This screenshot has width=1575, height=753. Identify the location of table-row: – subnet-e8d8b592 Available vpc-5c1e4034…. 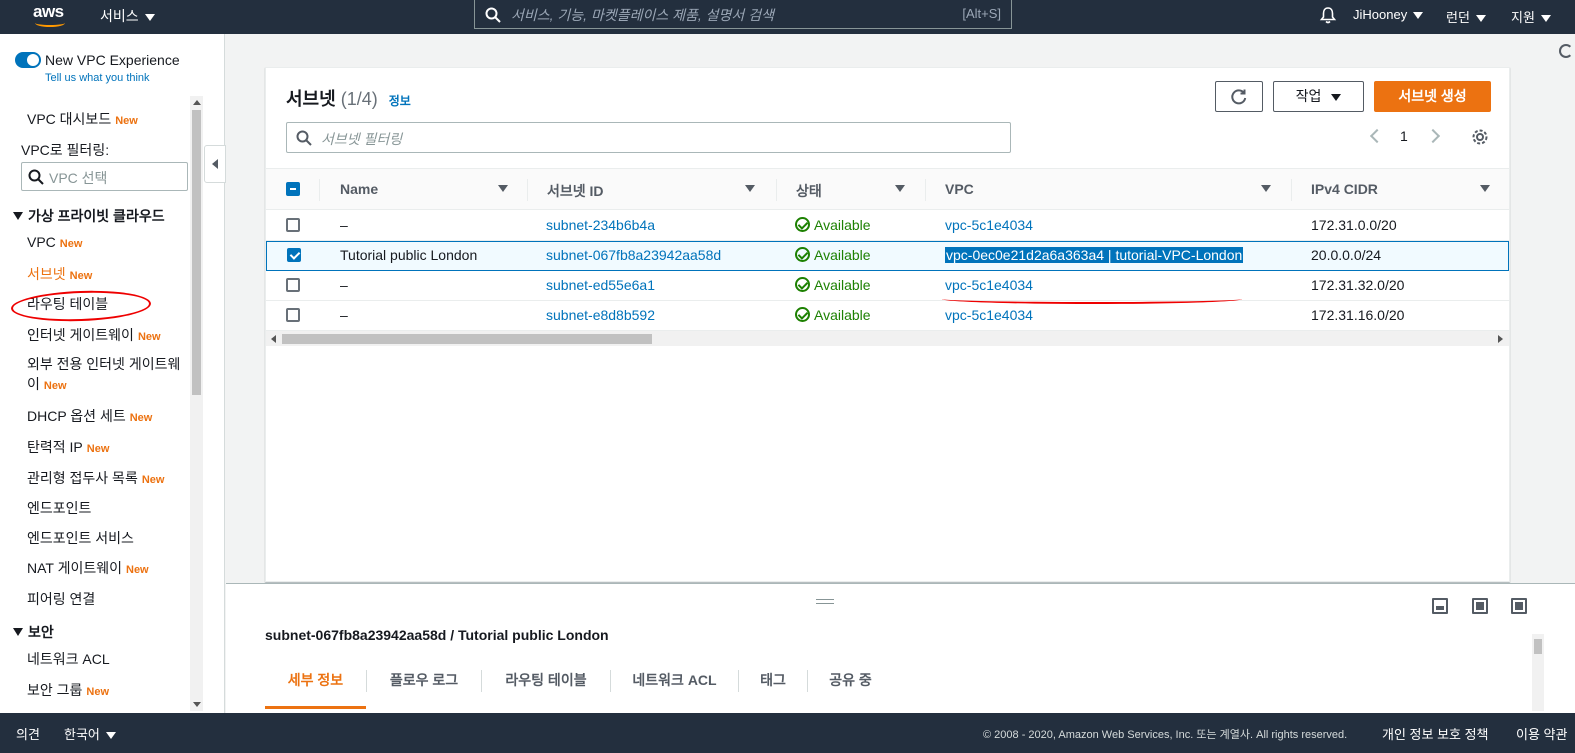
(887, 316).